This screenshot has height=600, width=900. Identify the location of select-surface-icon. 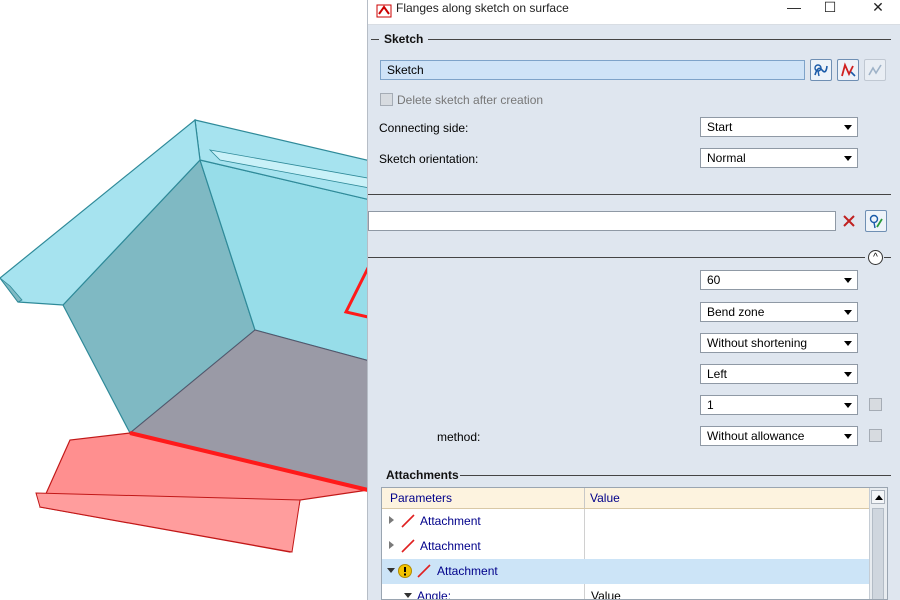
(876, 221).